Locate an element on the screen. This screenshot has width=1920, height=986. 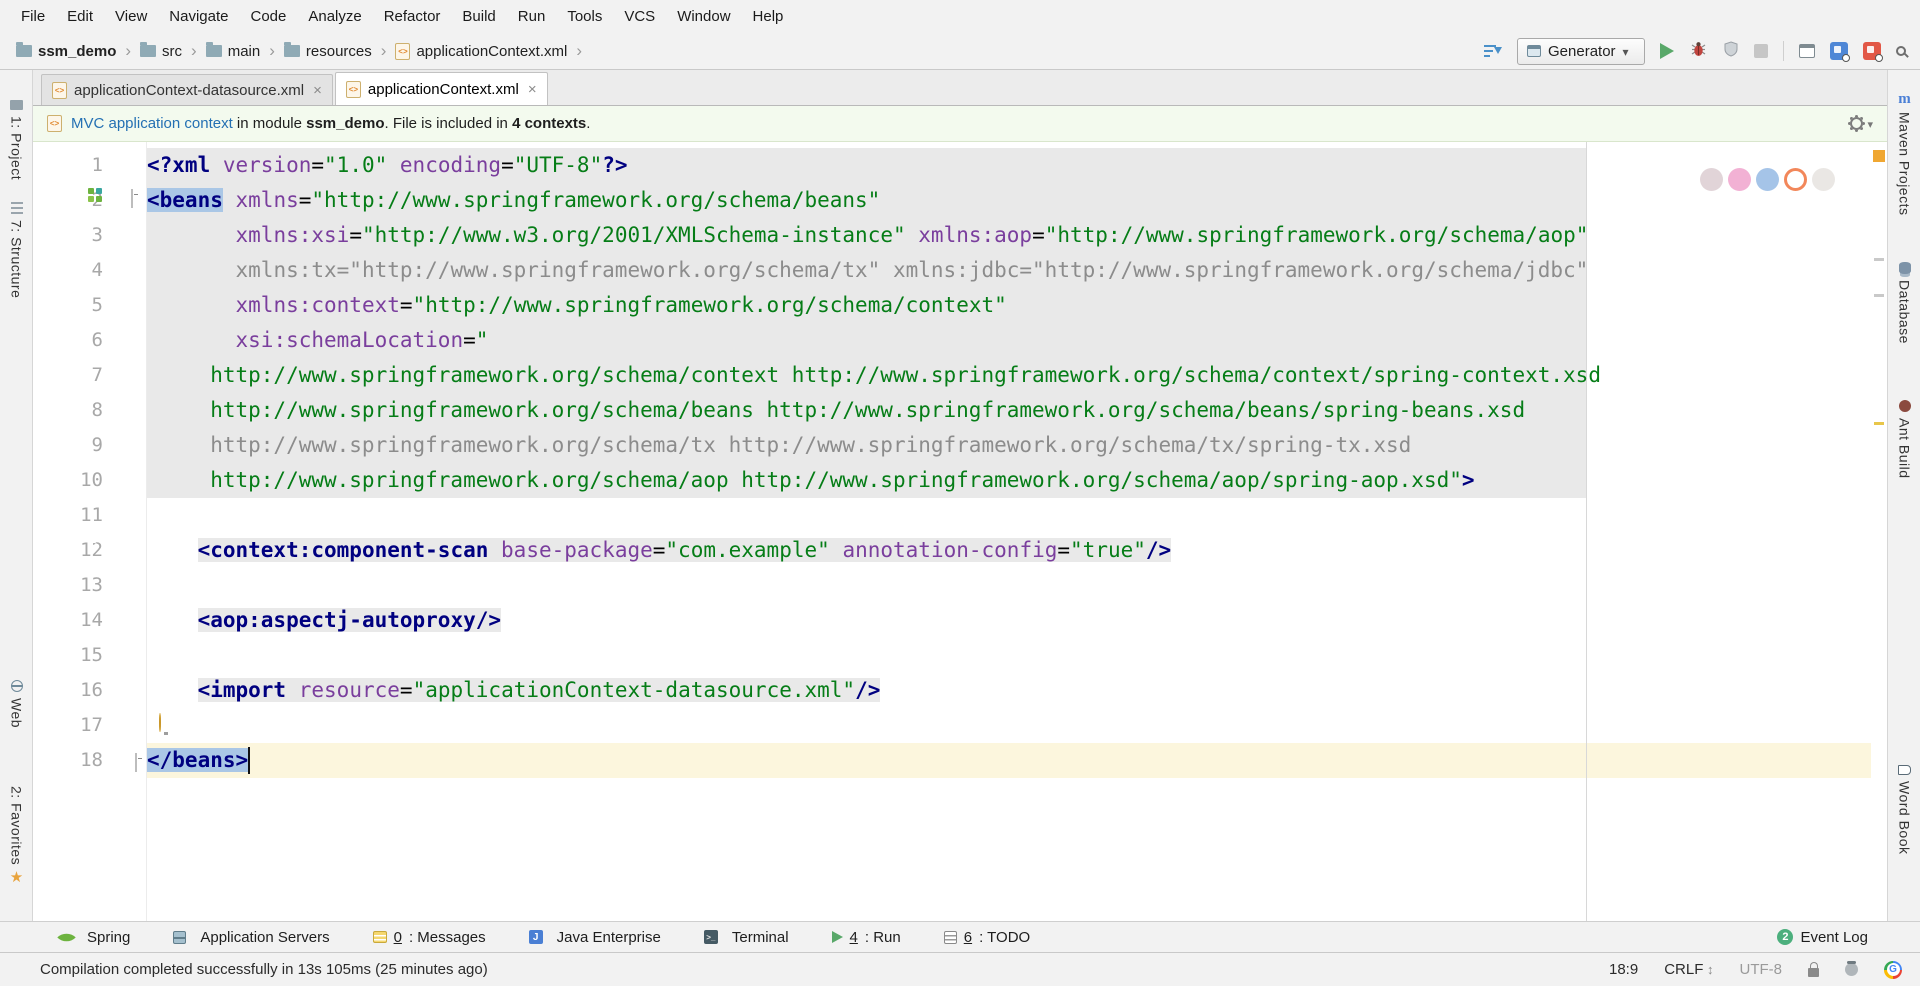
mvc-context-link: MVC application context is located at coordinates (152, 123).